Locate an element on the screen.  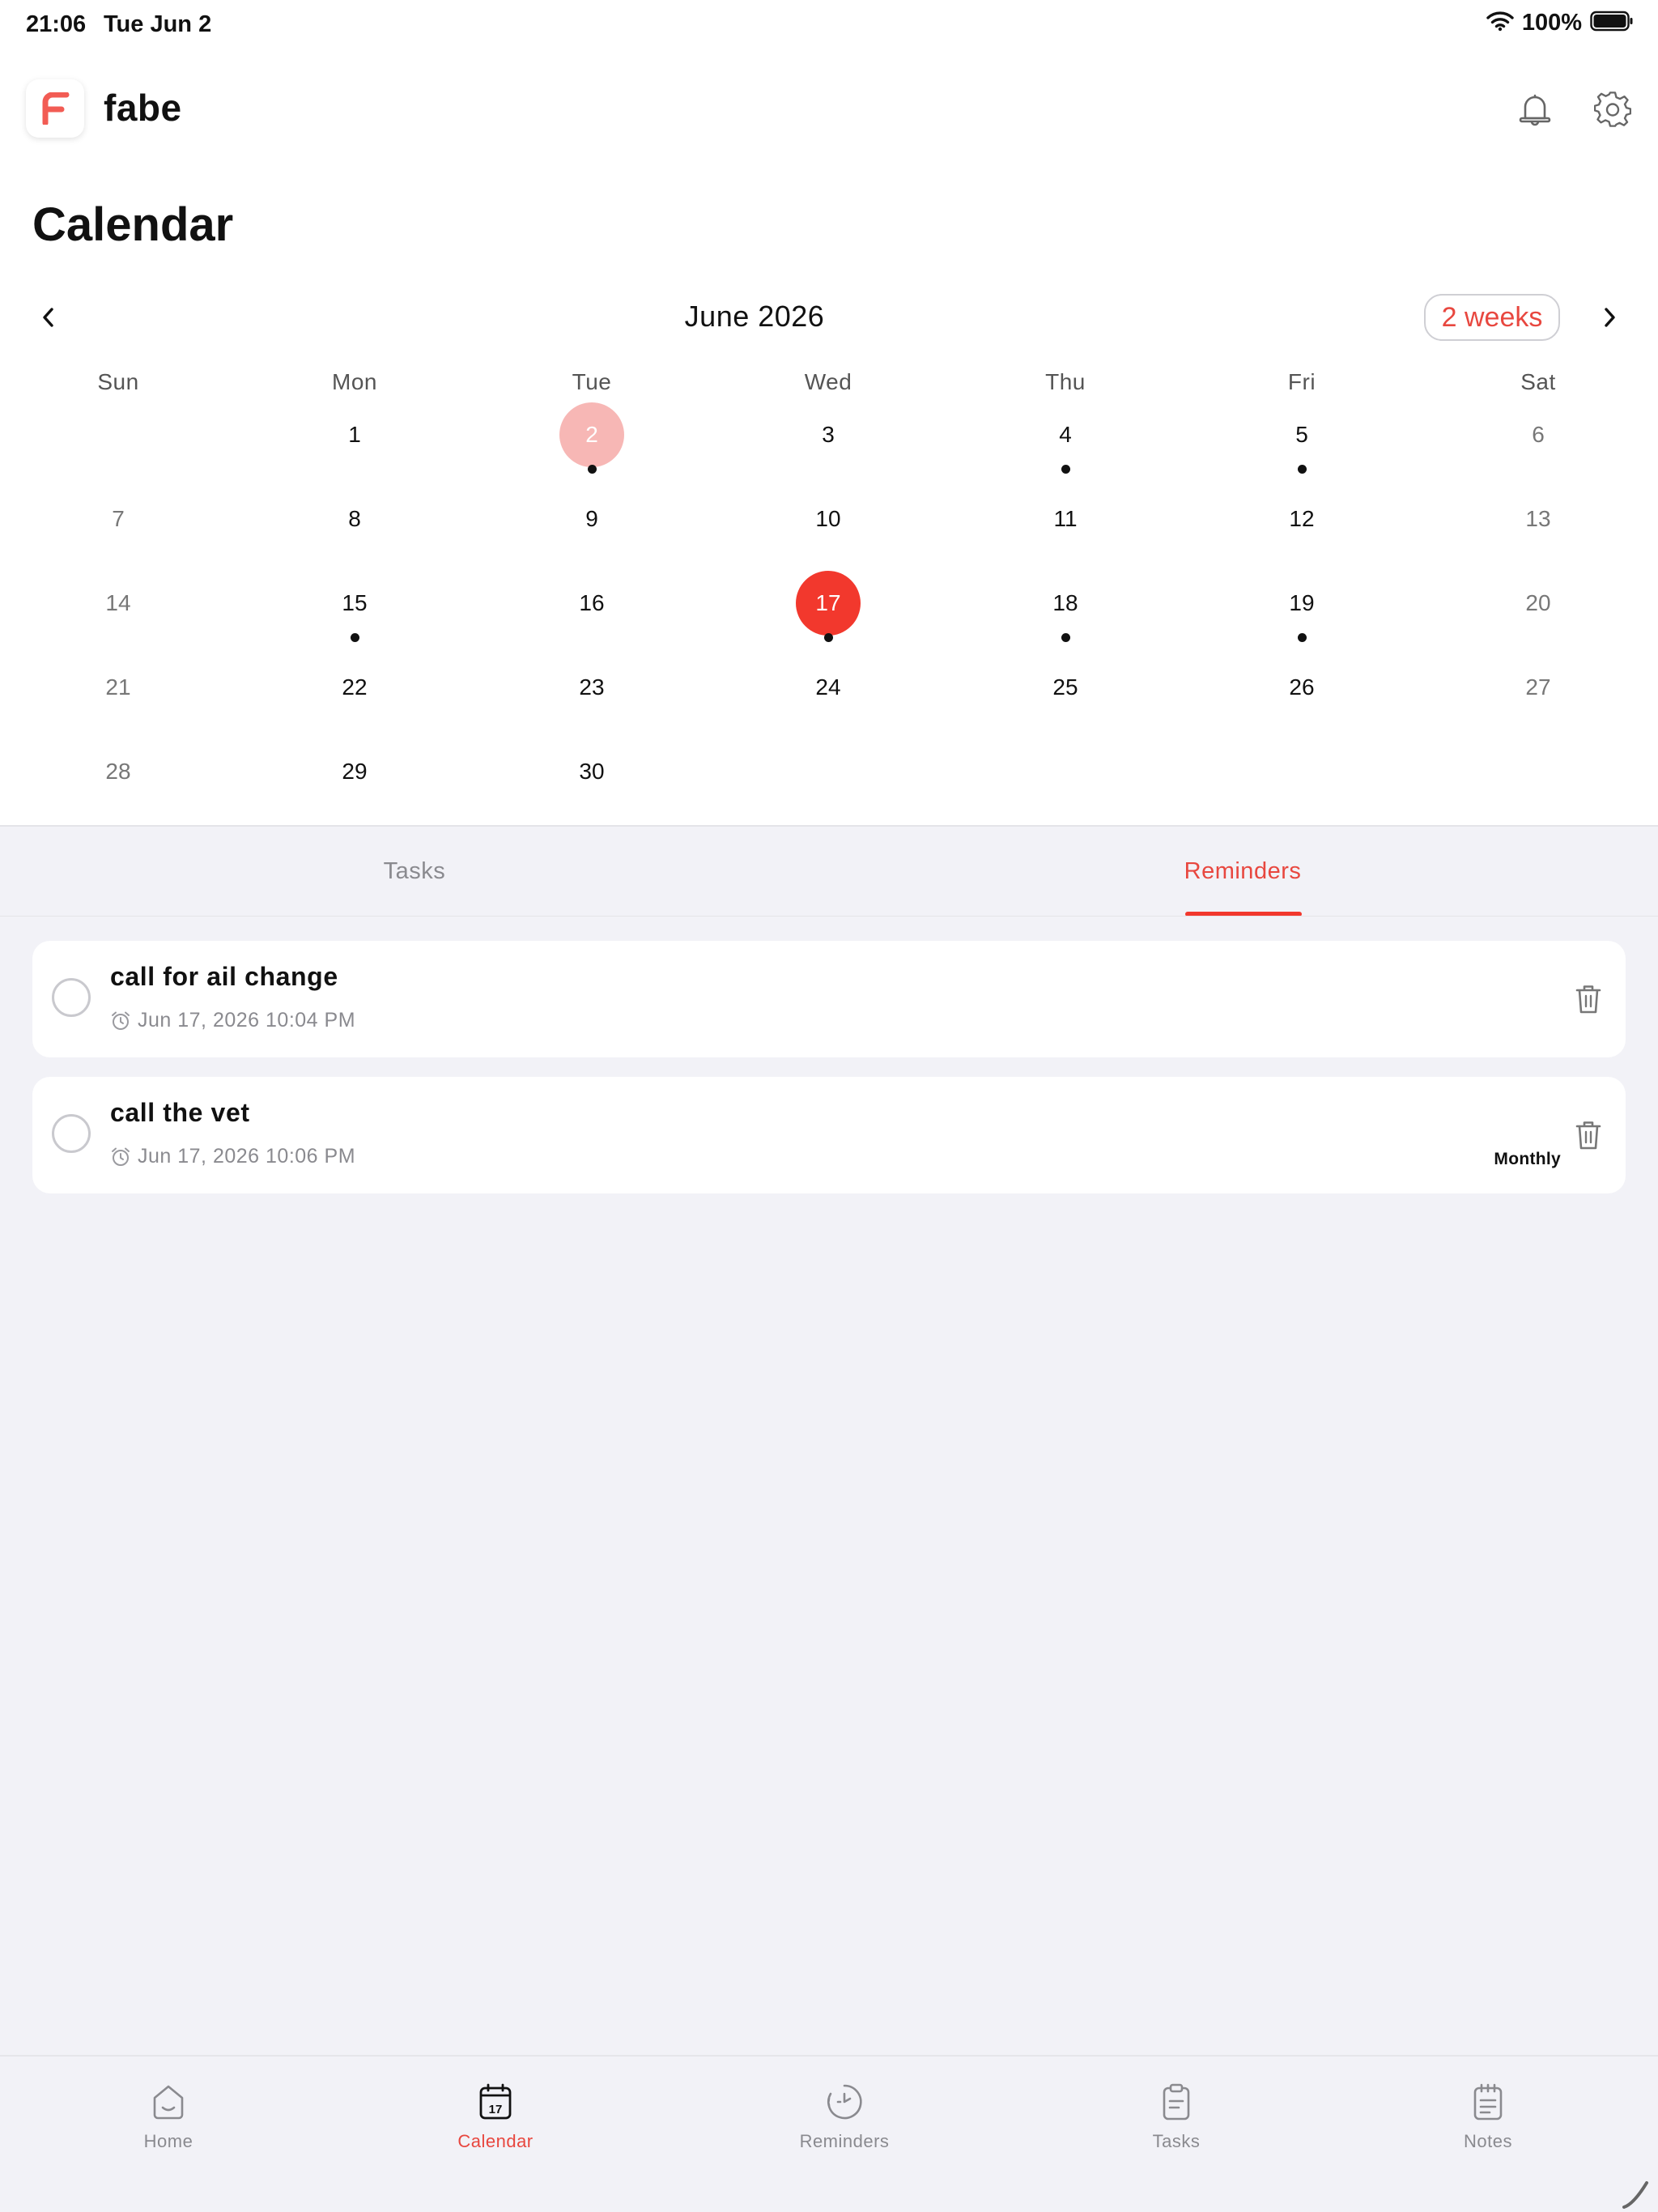
calendar-range-toggle: 2 weeks is located at coordinates (1492, 318).